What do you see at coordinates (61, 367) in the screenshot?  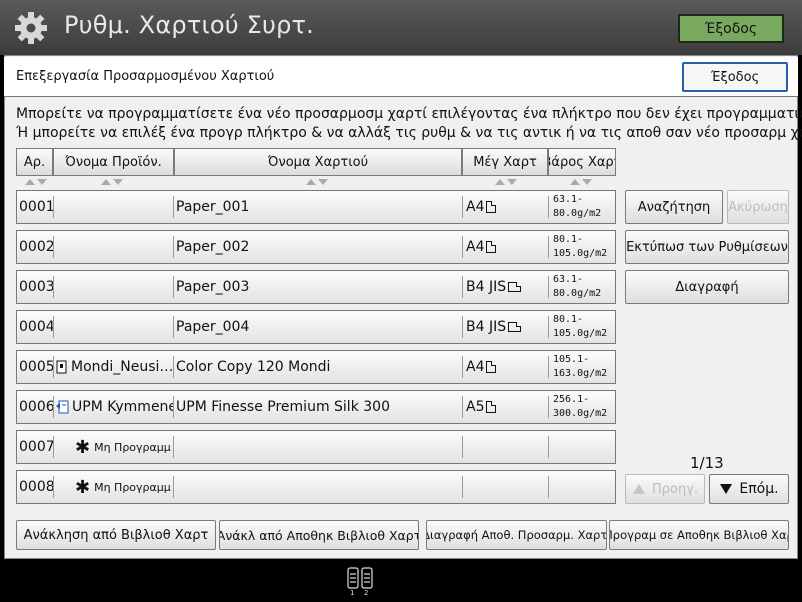 I see `paper-library-icon` at bounding box center [61, 367].